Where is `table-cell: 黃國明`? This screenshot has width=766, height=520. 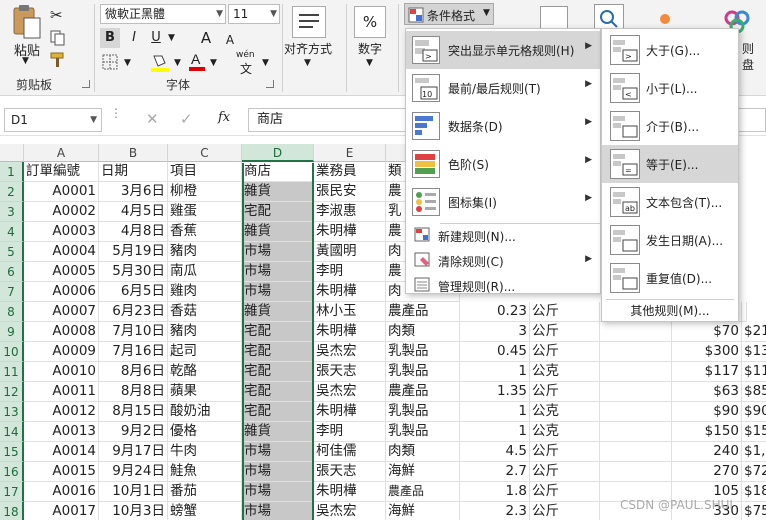 table-cell: 黃國明 is located at coordinates (350, 252).